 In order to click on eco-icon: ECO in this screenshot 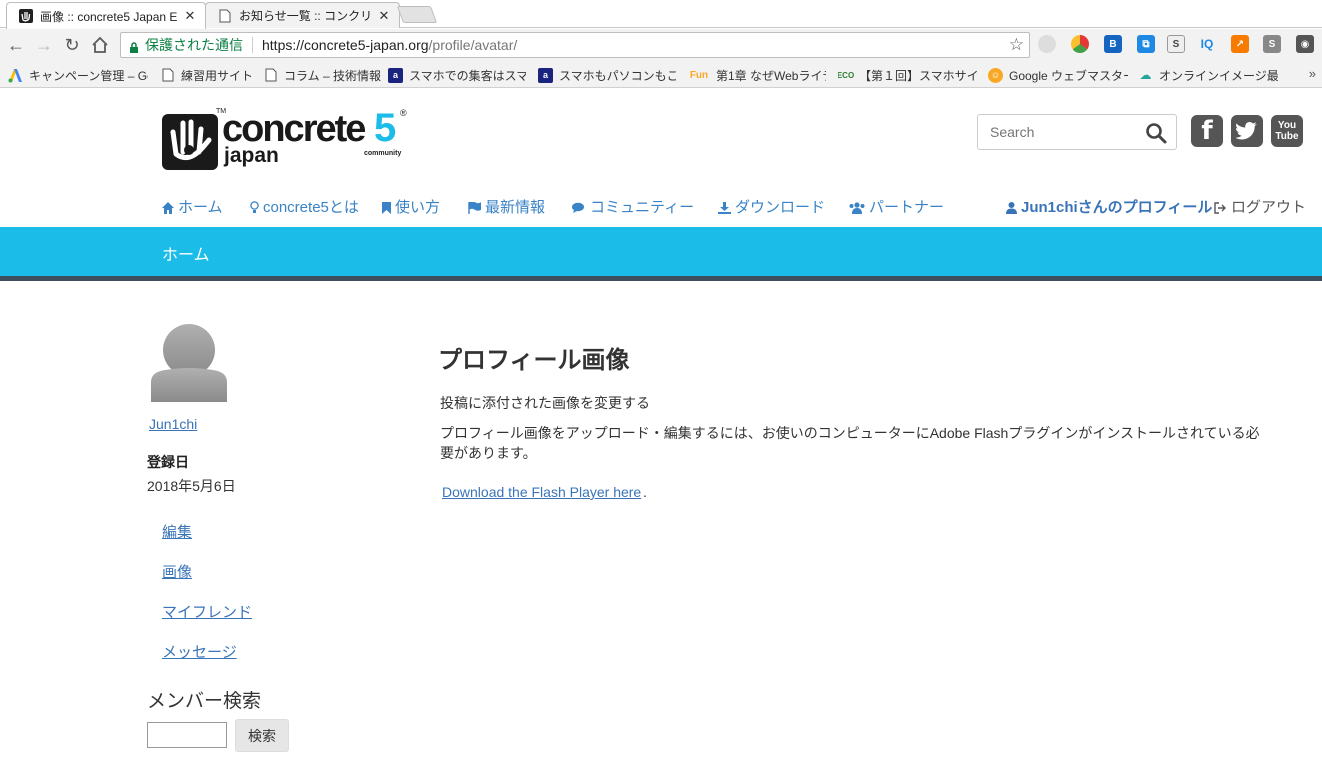, I will do `click(846, 75)`.